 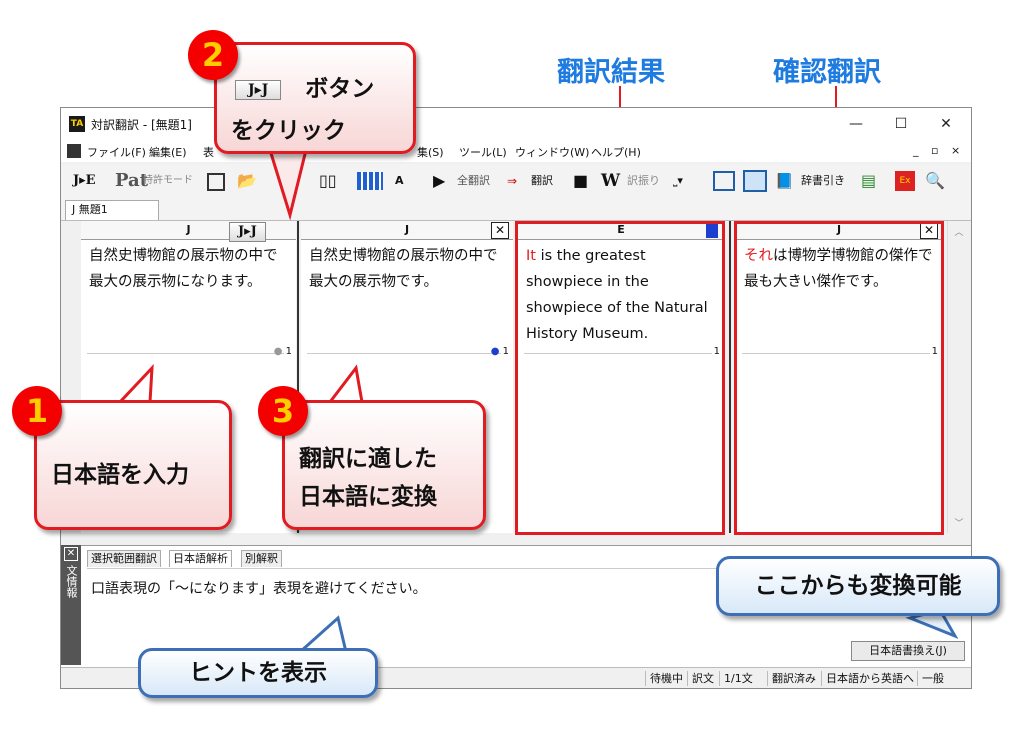 I want to click on pane-header: J, so click(x=407, y=230).